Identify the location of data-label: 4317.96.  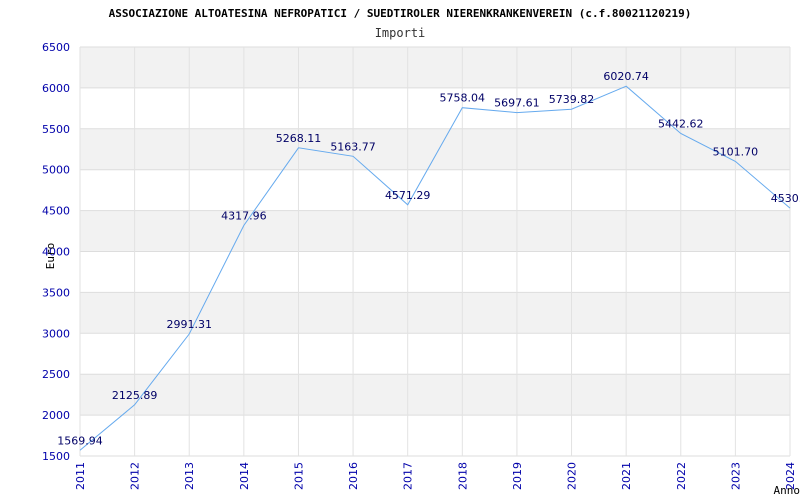
(244, 215).